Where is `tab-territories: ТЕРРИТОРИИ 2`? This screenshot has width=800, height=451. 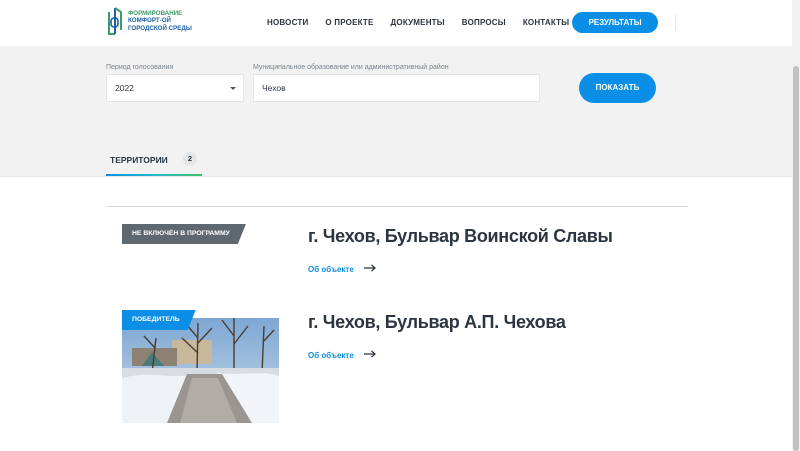 tab-territories: ТЕРРИТОРИИ 2 is located at coordinates (154, 162).